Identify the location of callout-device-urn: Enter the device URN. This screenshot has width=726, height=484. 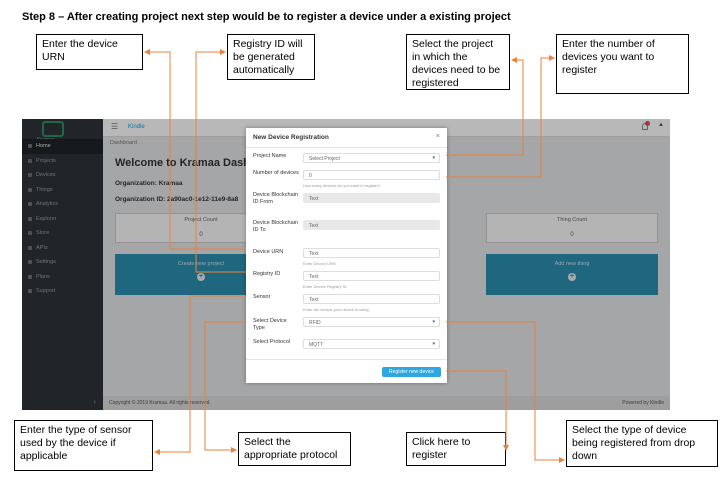
(89, 52).